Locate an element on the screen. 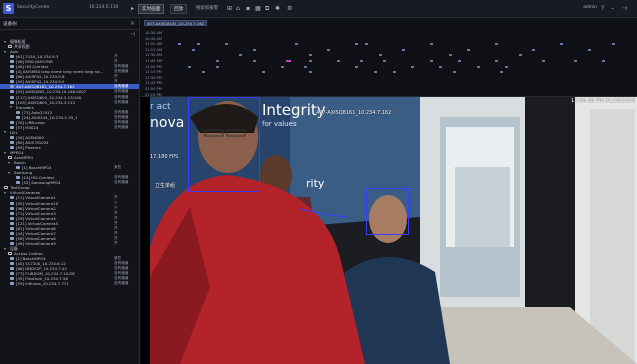 Image resolution: width=637 pixels, height=364 pixels. help-icon: ? is located at coordinates (602, 9).